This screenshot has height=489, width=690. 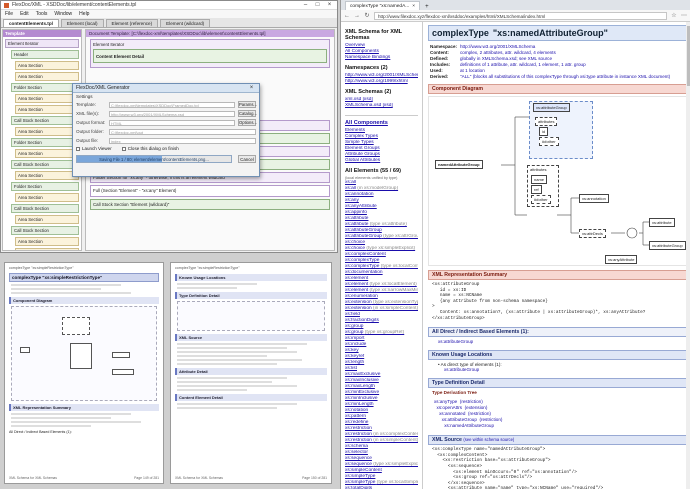 I want to click on menu-file: File, so click(x=9, y=14).